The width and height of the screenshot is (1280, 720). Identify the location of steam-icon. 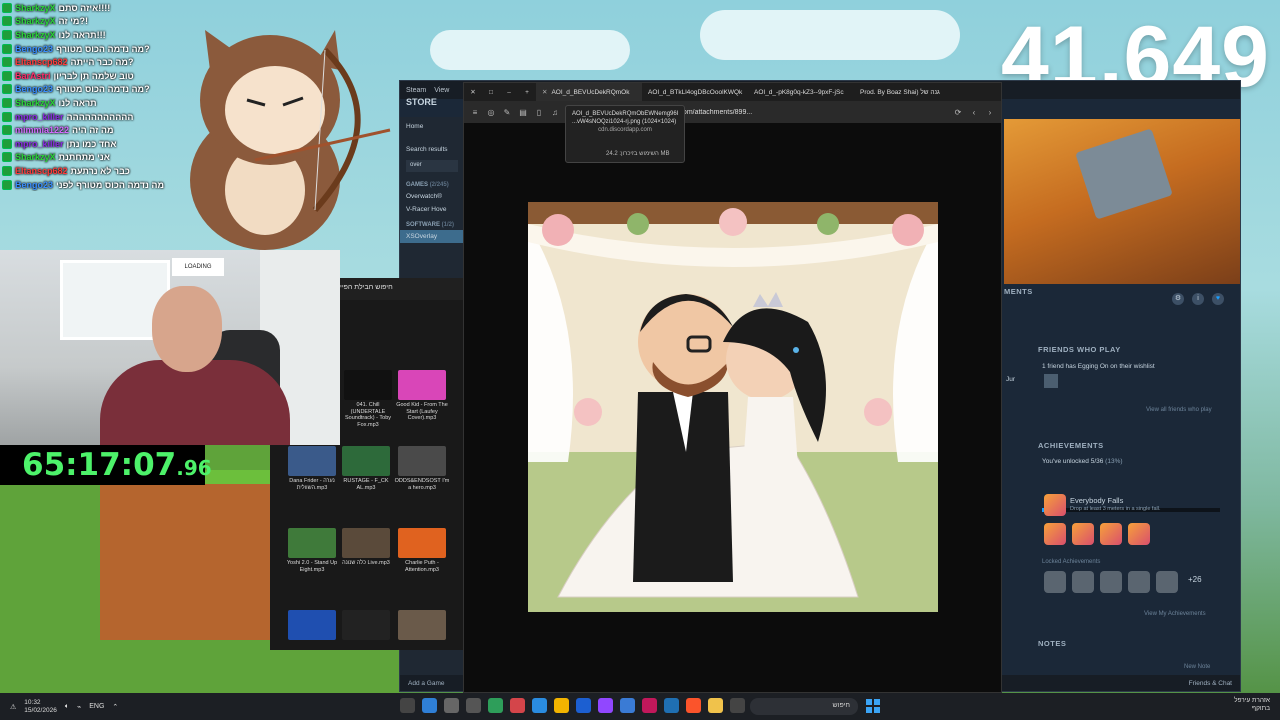
(671, 705).